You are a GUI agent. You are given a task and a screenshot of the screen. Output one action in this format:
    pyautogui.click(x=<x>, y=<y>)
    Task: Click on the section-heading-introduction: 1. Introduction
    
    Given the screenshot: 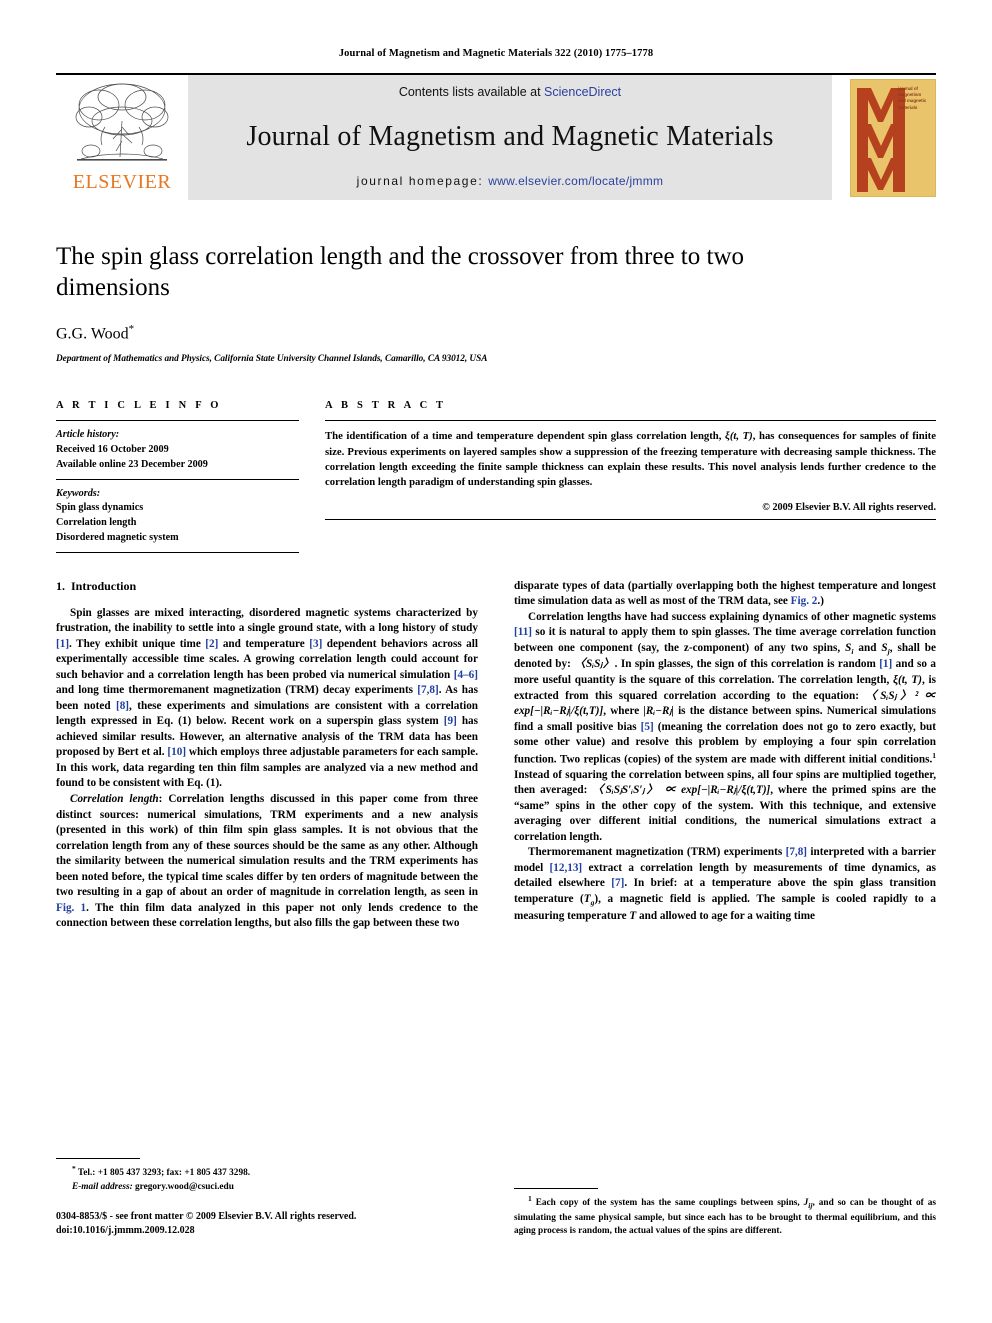 What is the action you would take?
    pyautogui.click(x=267, y=586)
    